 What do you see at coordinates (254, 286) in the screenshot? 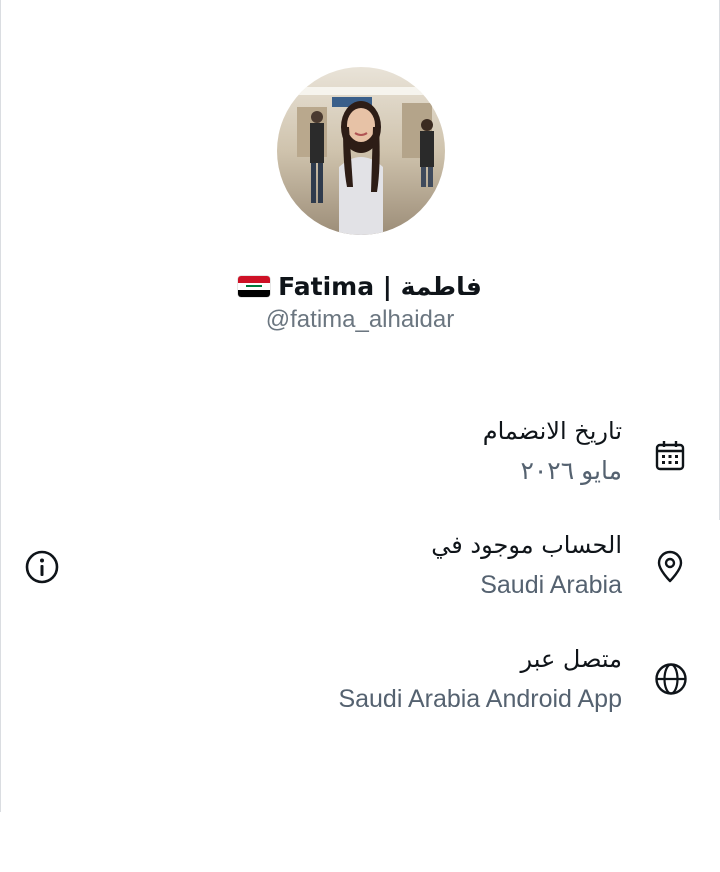
I see `iraq-flag-icon` at bounding box center [254, 286].